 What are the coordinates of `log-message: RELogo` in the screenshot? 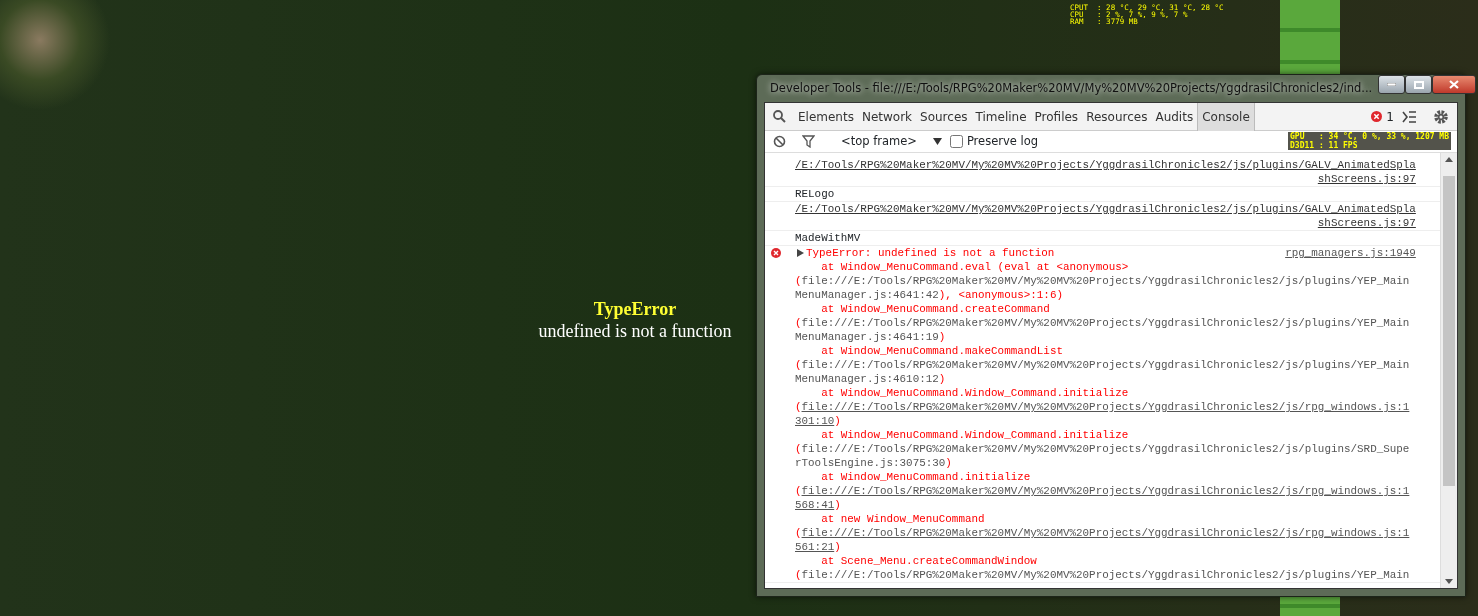 It's located at (815, 194).